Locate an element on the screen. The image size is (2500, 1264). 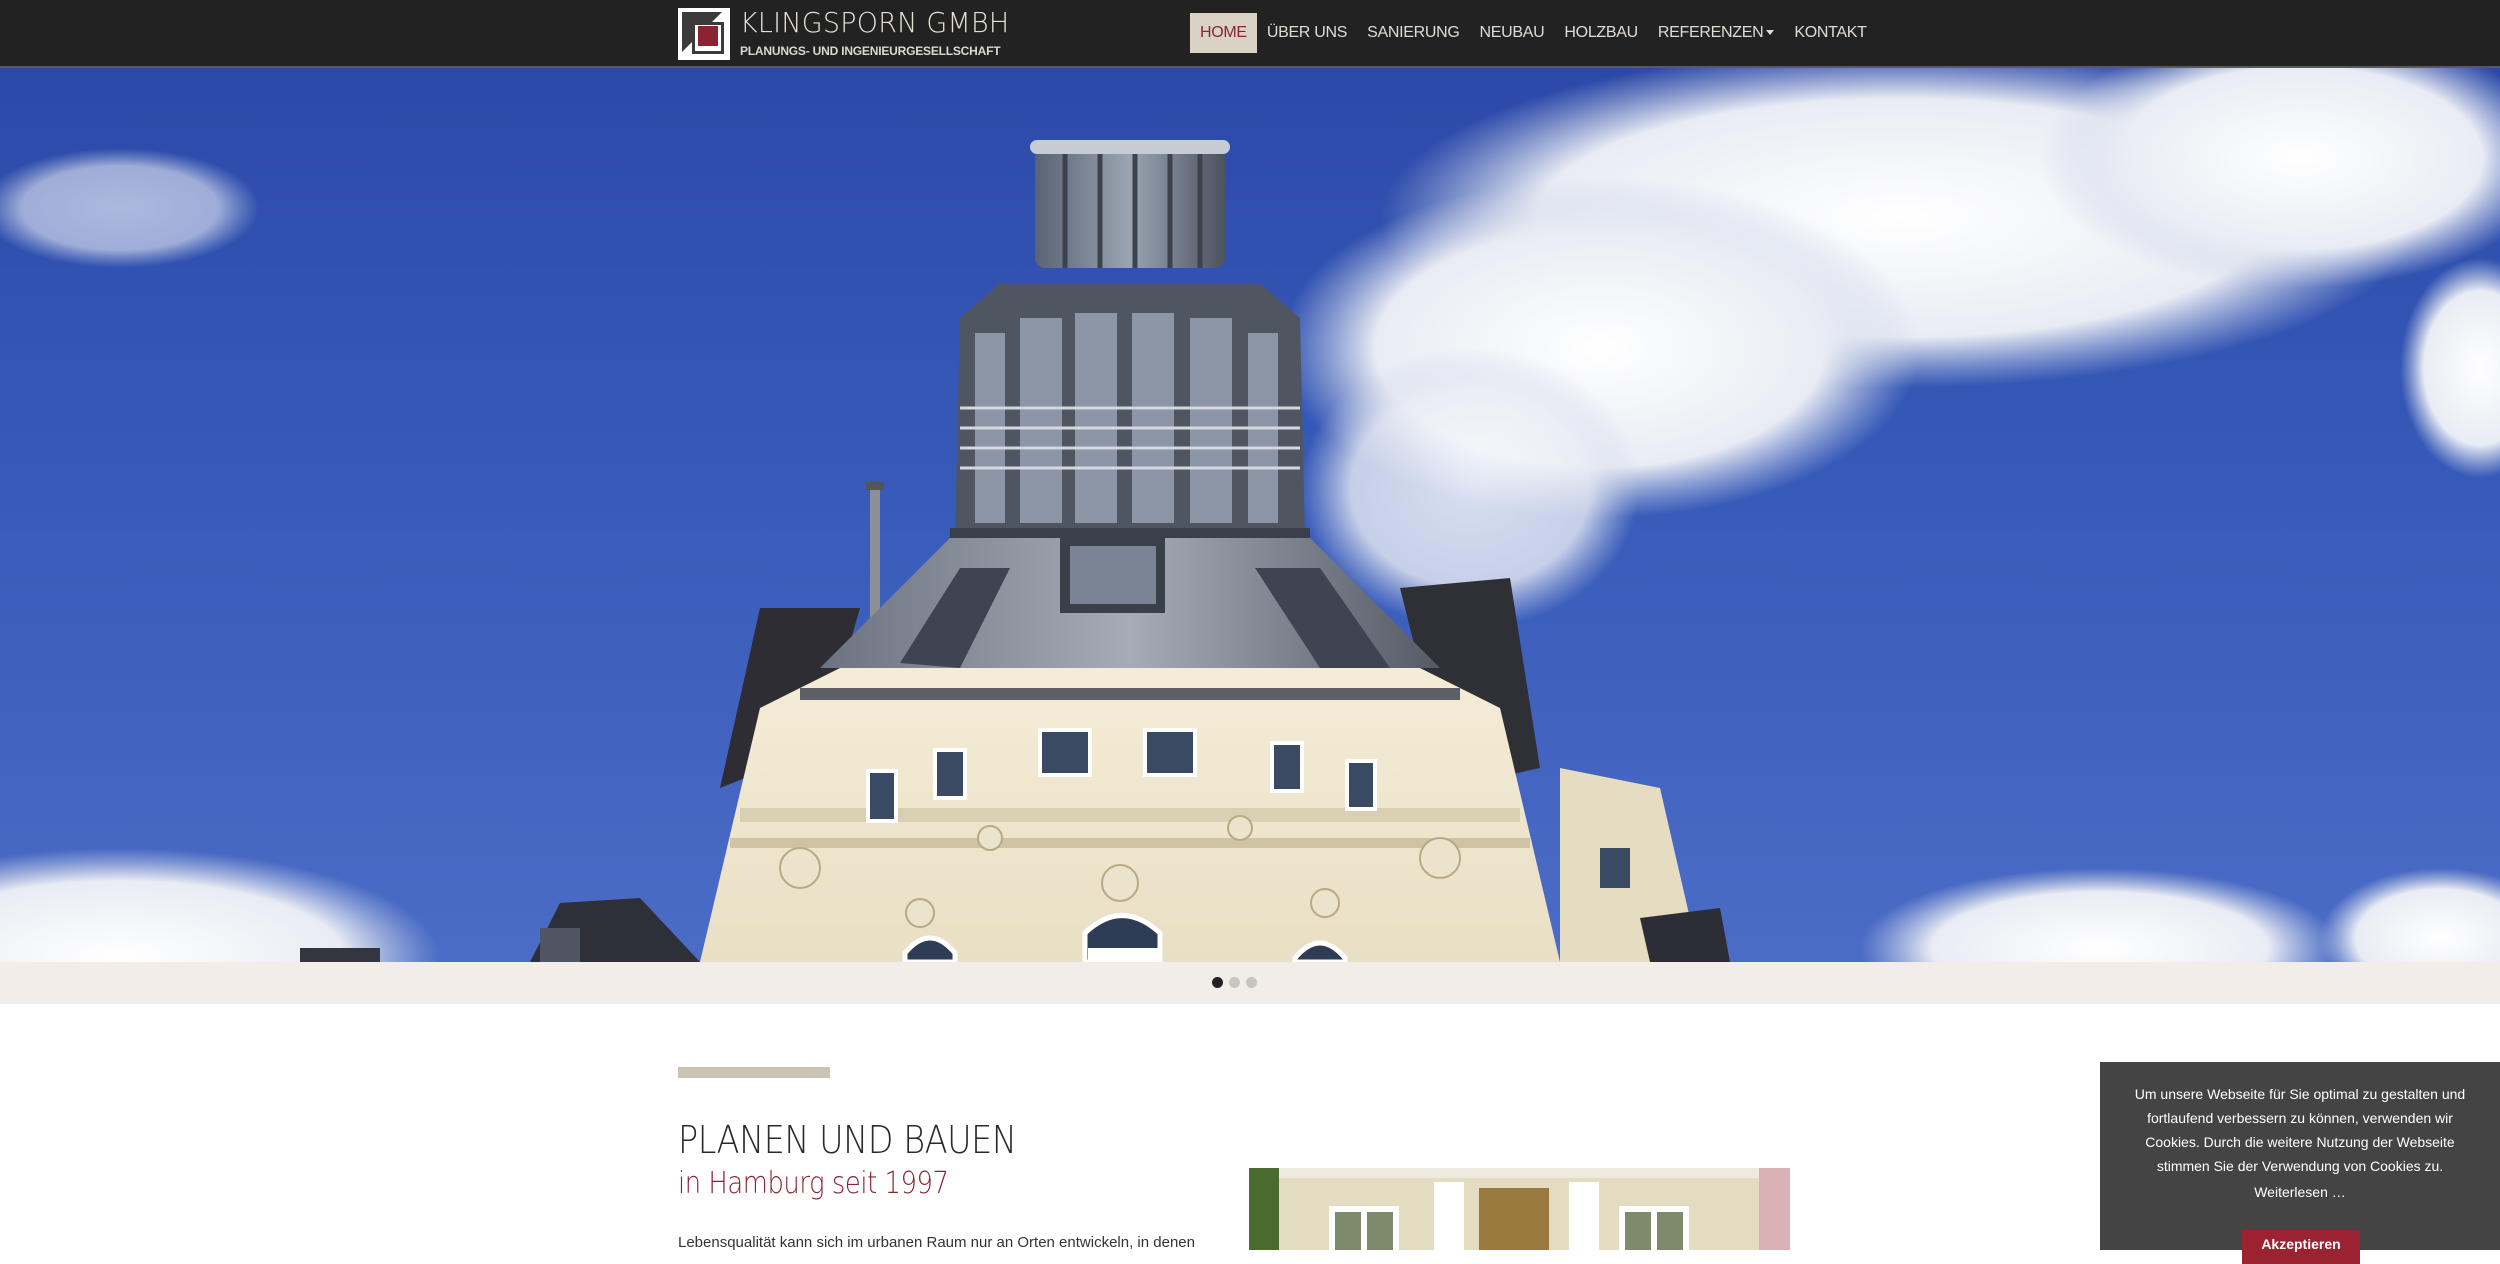
brand-name: KLINGSPORN GMBH is located at coordinates (874, 23).